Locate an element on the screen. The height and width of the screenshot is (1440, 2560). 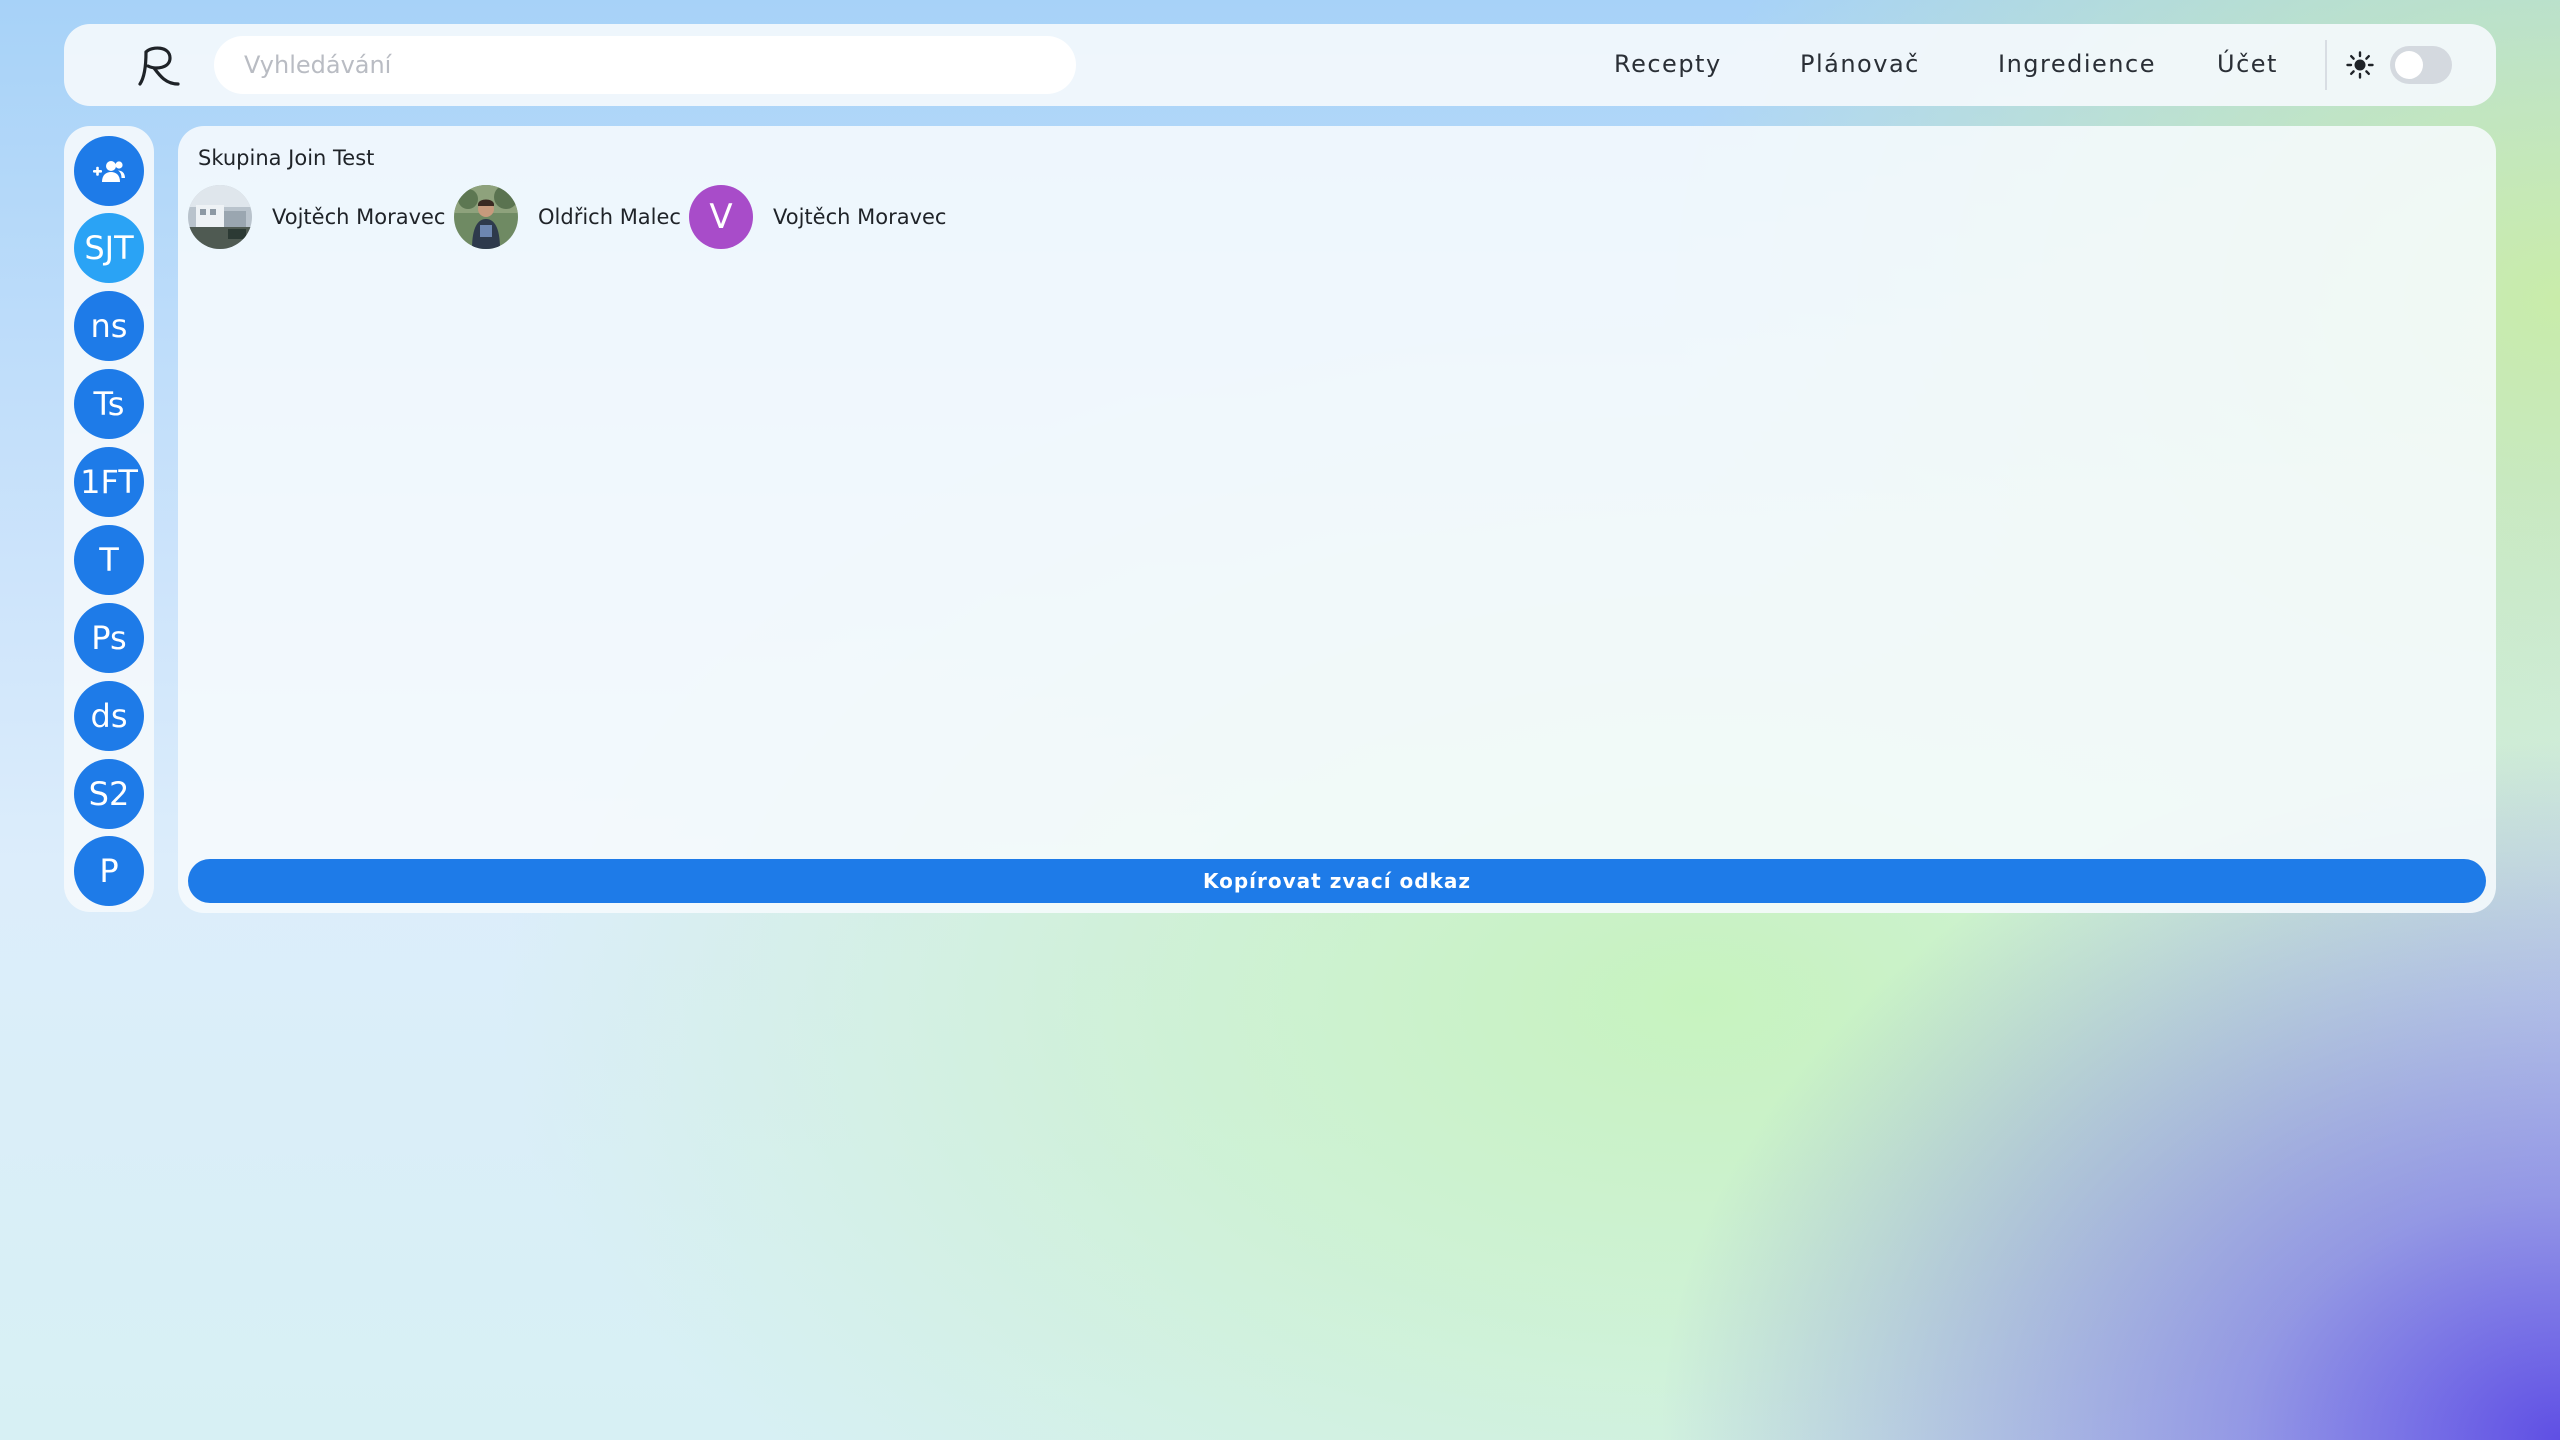
group-button-p: P is located at coordinates (109, 871).